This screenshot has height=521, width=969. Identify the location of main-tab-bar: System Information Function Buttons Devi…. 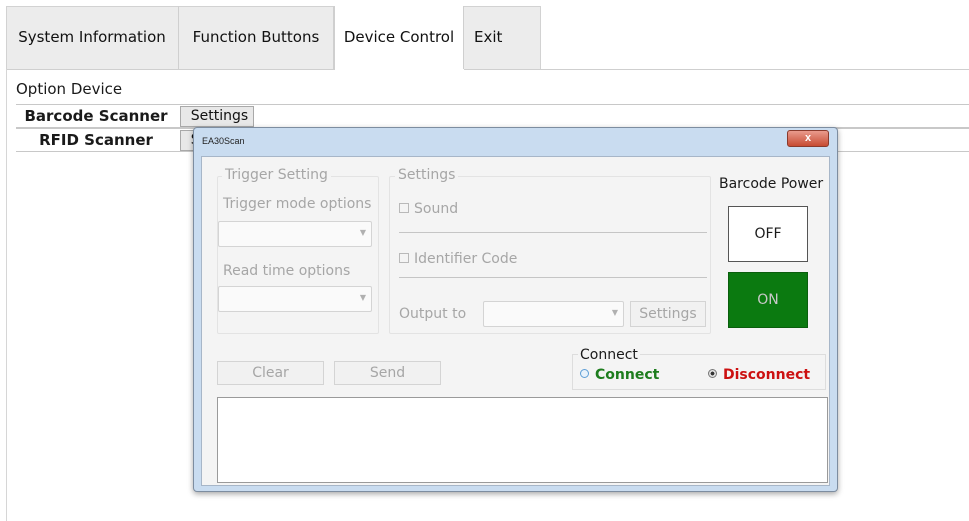
(487, 38).